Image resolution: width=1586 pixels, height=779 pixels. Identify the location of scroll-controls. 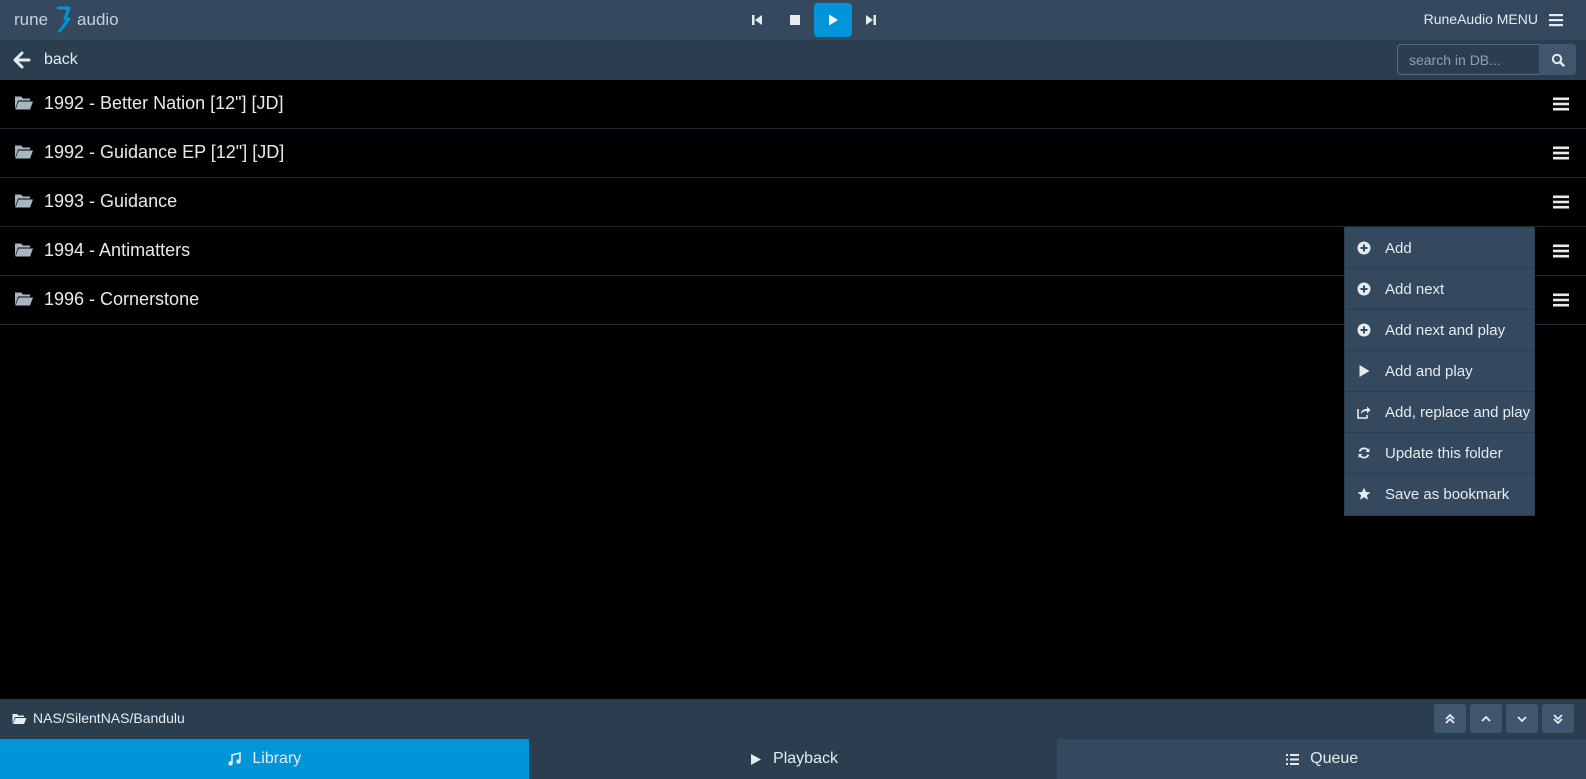
(1504, 718).